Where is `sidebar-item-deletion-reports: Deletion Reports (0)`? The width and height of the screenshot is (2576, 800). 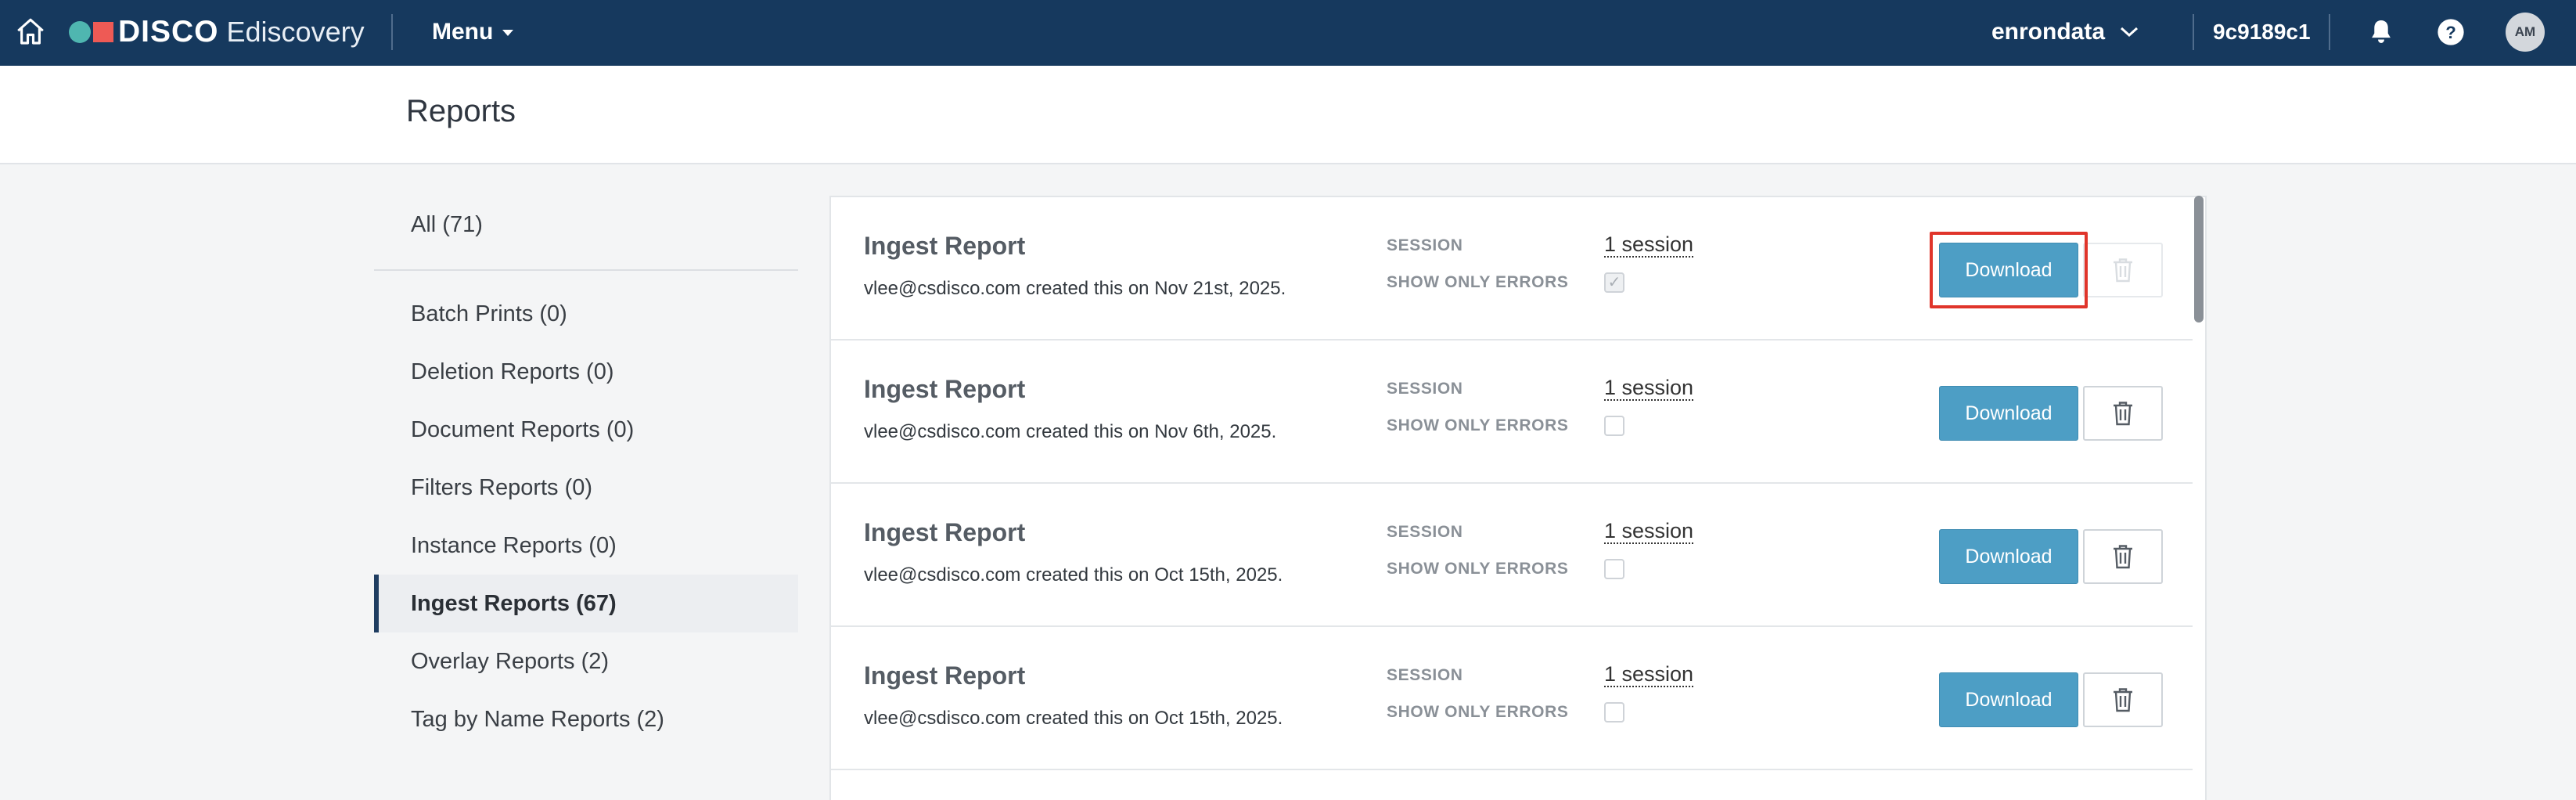 sidebar-item-deletion-reports: Deletion Reports (0) is located at coordinates (586, 372).